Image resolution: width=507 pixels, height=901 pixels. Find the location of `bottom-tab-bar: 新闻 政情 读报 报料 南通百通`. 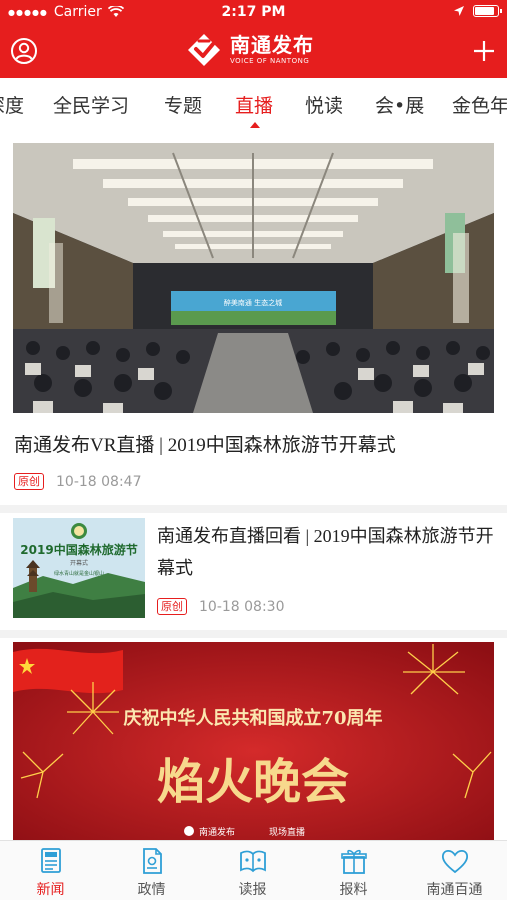

bottom-tab-bar: 新闻 政情 读报 报料 南通百通 is located at coordinates (253, 870).